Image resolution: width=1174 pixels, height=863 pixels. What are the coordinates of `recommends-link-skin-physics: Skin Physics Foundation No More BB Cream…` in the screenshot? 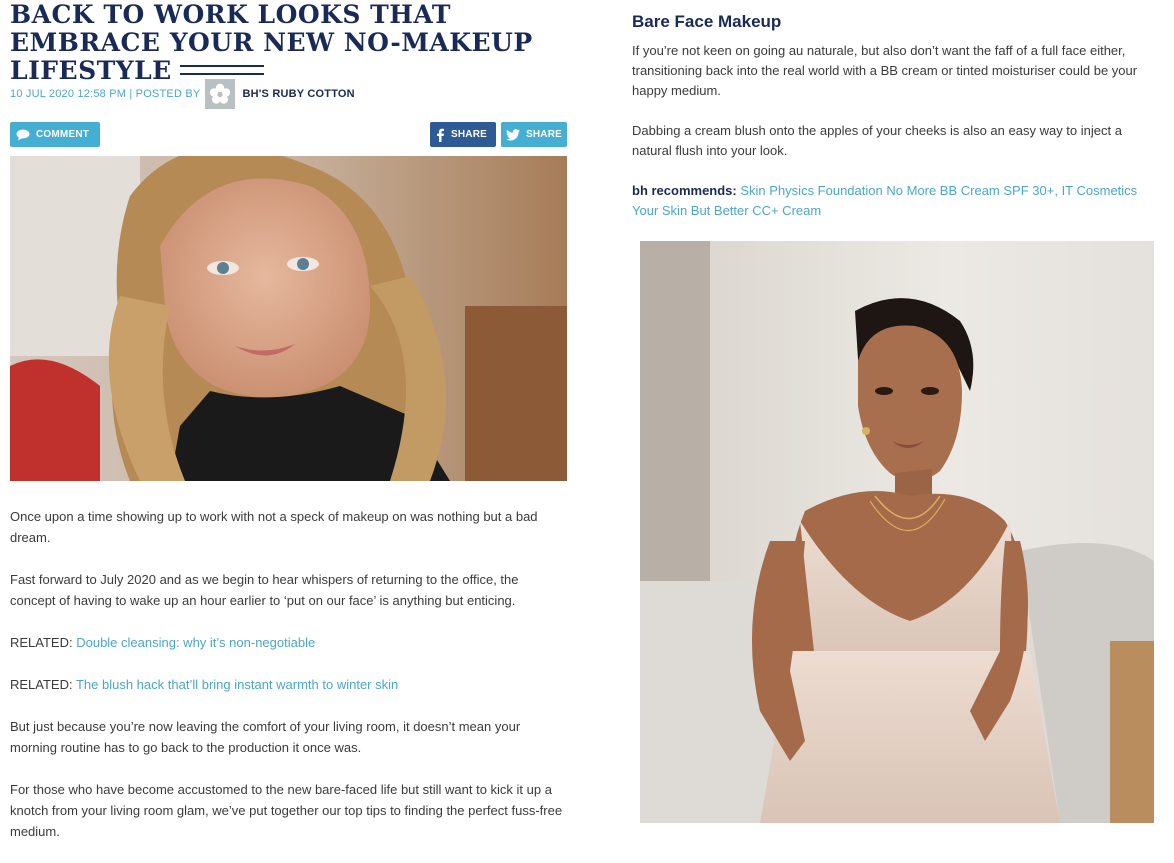 It's located at (897, 190).